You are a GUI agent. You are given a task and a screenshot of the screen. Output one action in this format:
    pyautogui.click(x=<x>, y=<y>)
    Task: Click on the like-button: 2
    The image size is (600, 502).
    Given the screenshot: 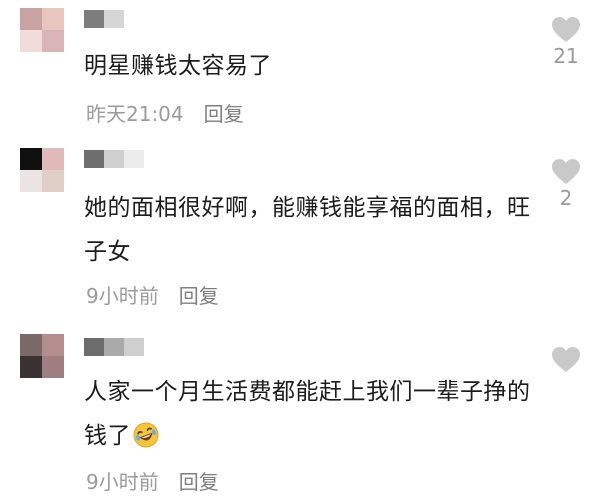 What is the action you would take?
    pyautogui.click(x=566, y=183)
    